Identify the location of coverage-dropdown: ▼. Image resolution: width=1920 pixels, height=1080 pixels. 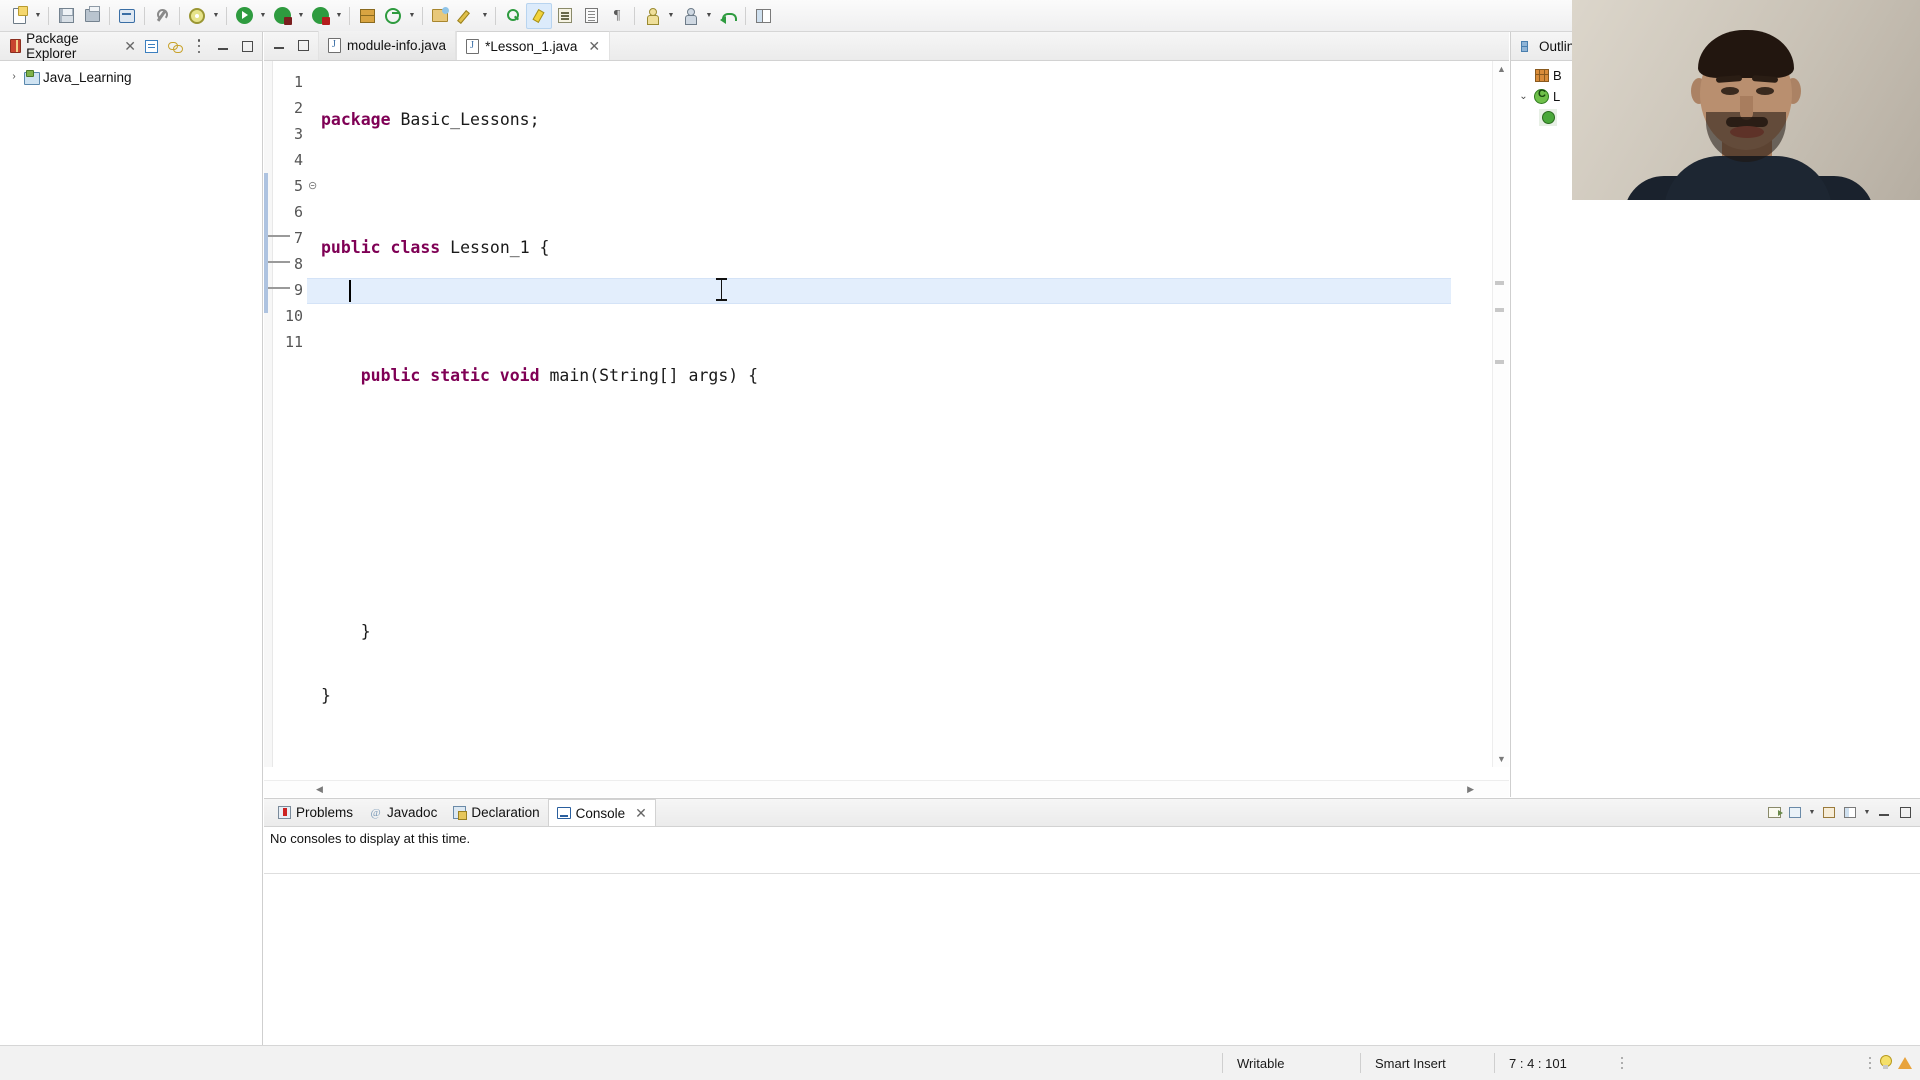
(339, 16).